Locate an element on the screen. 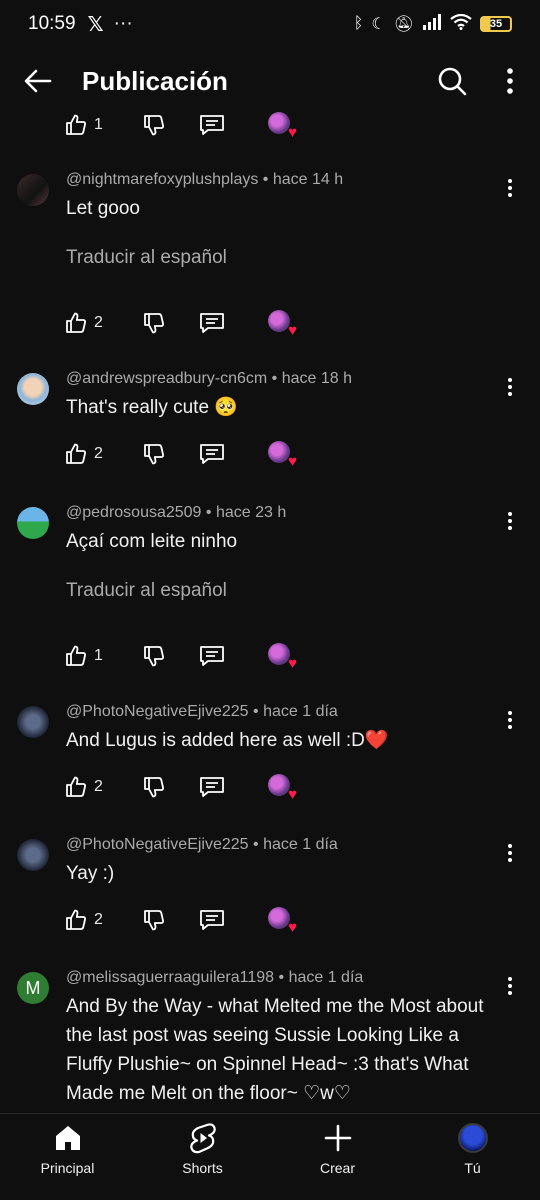 The image size is (540, 1200). comment-age: hace 14 h is located at coordinates (308, 179).